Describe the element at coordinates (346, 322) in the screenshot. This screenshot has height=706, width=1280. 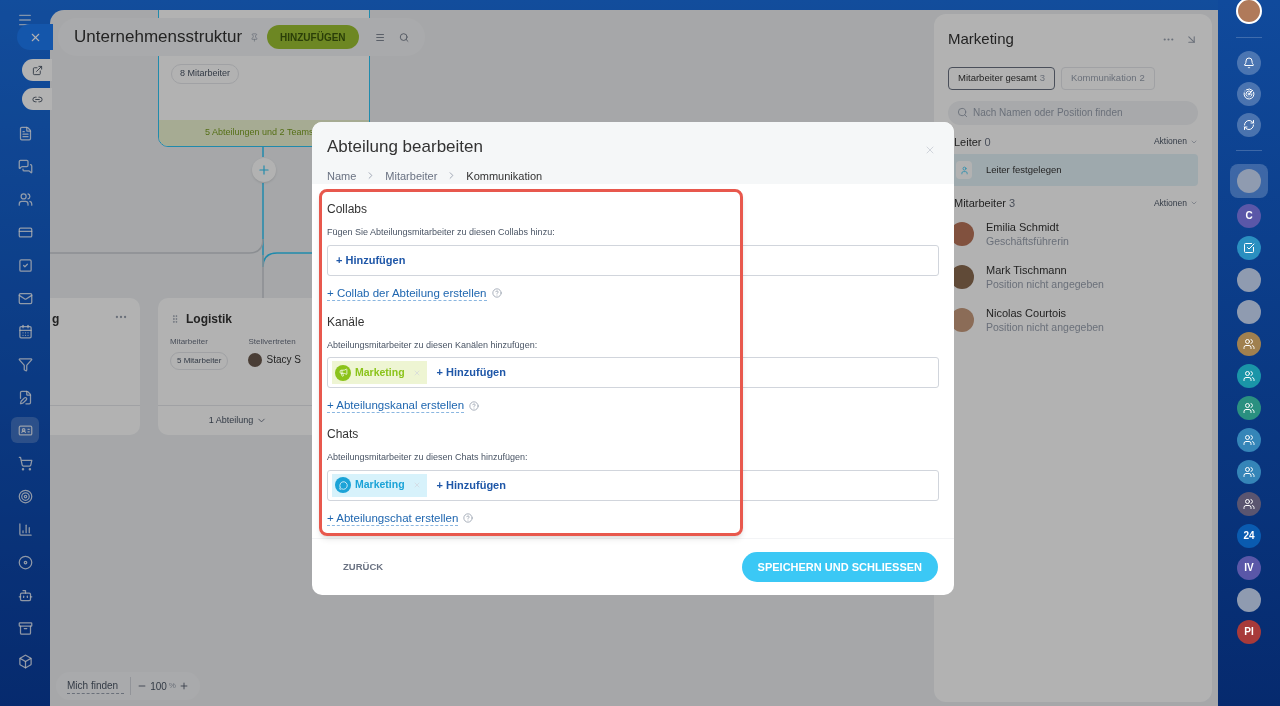
I see `section-title: Kanäle` at that location.